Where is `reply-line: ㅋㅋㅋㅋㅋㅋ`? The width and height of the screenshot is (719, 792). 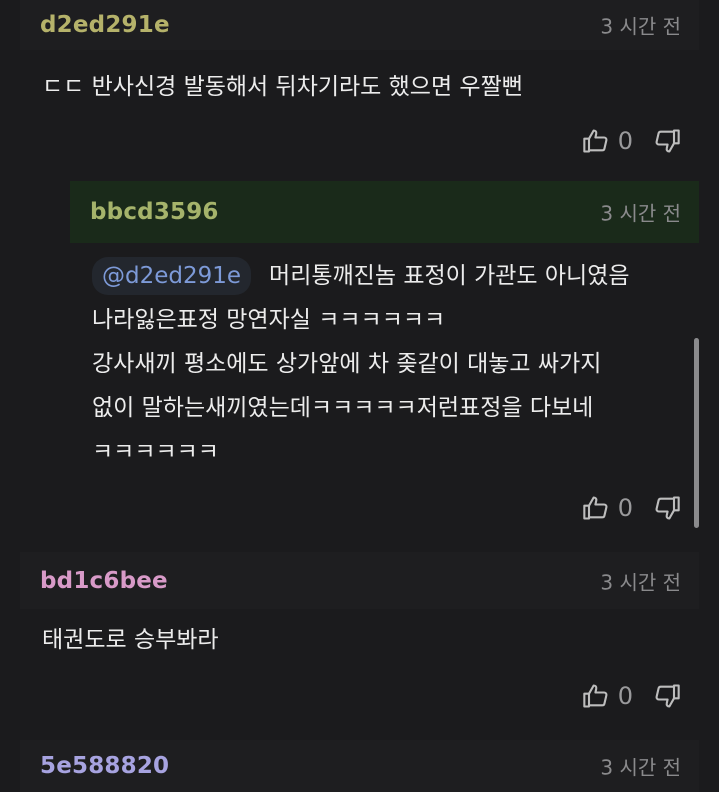
reply-line: ㅋㅋㅋㅋㅋㅋ is located at coordinates (155, 452).